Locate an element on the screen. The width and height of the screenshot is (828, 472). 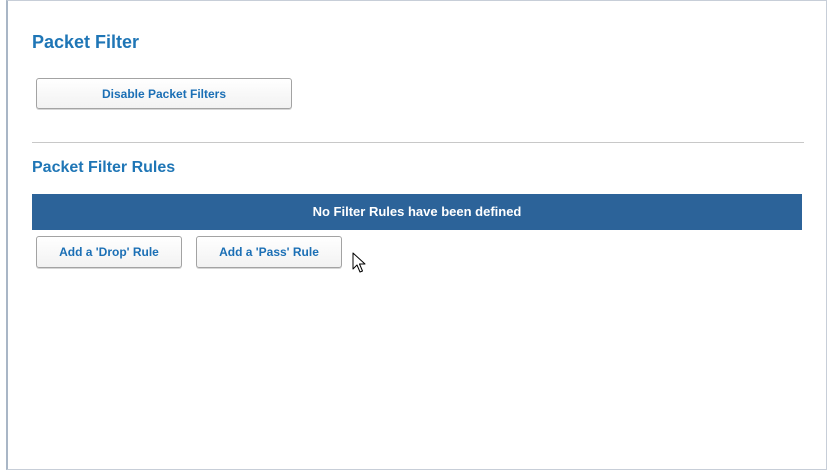
mouse-pointer-icon is located at coordinates (359, 262).